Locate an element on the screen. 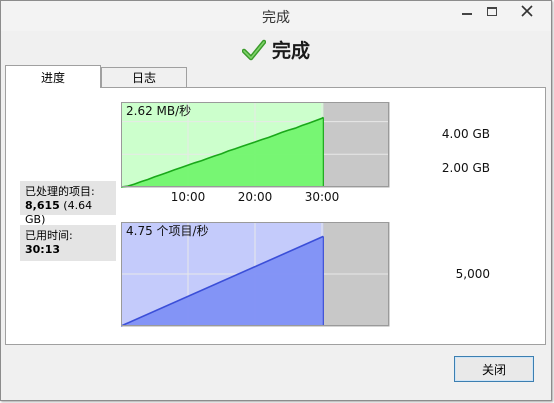 This screenshot has height=403, width=554. y-tick-label: 4.00 GB is located at coordinates (466, 134).